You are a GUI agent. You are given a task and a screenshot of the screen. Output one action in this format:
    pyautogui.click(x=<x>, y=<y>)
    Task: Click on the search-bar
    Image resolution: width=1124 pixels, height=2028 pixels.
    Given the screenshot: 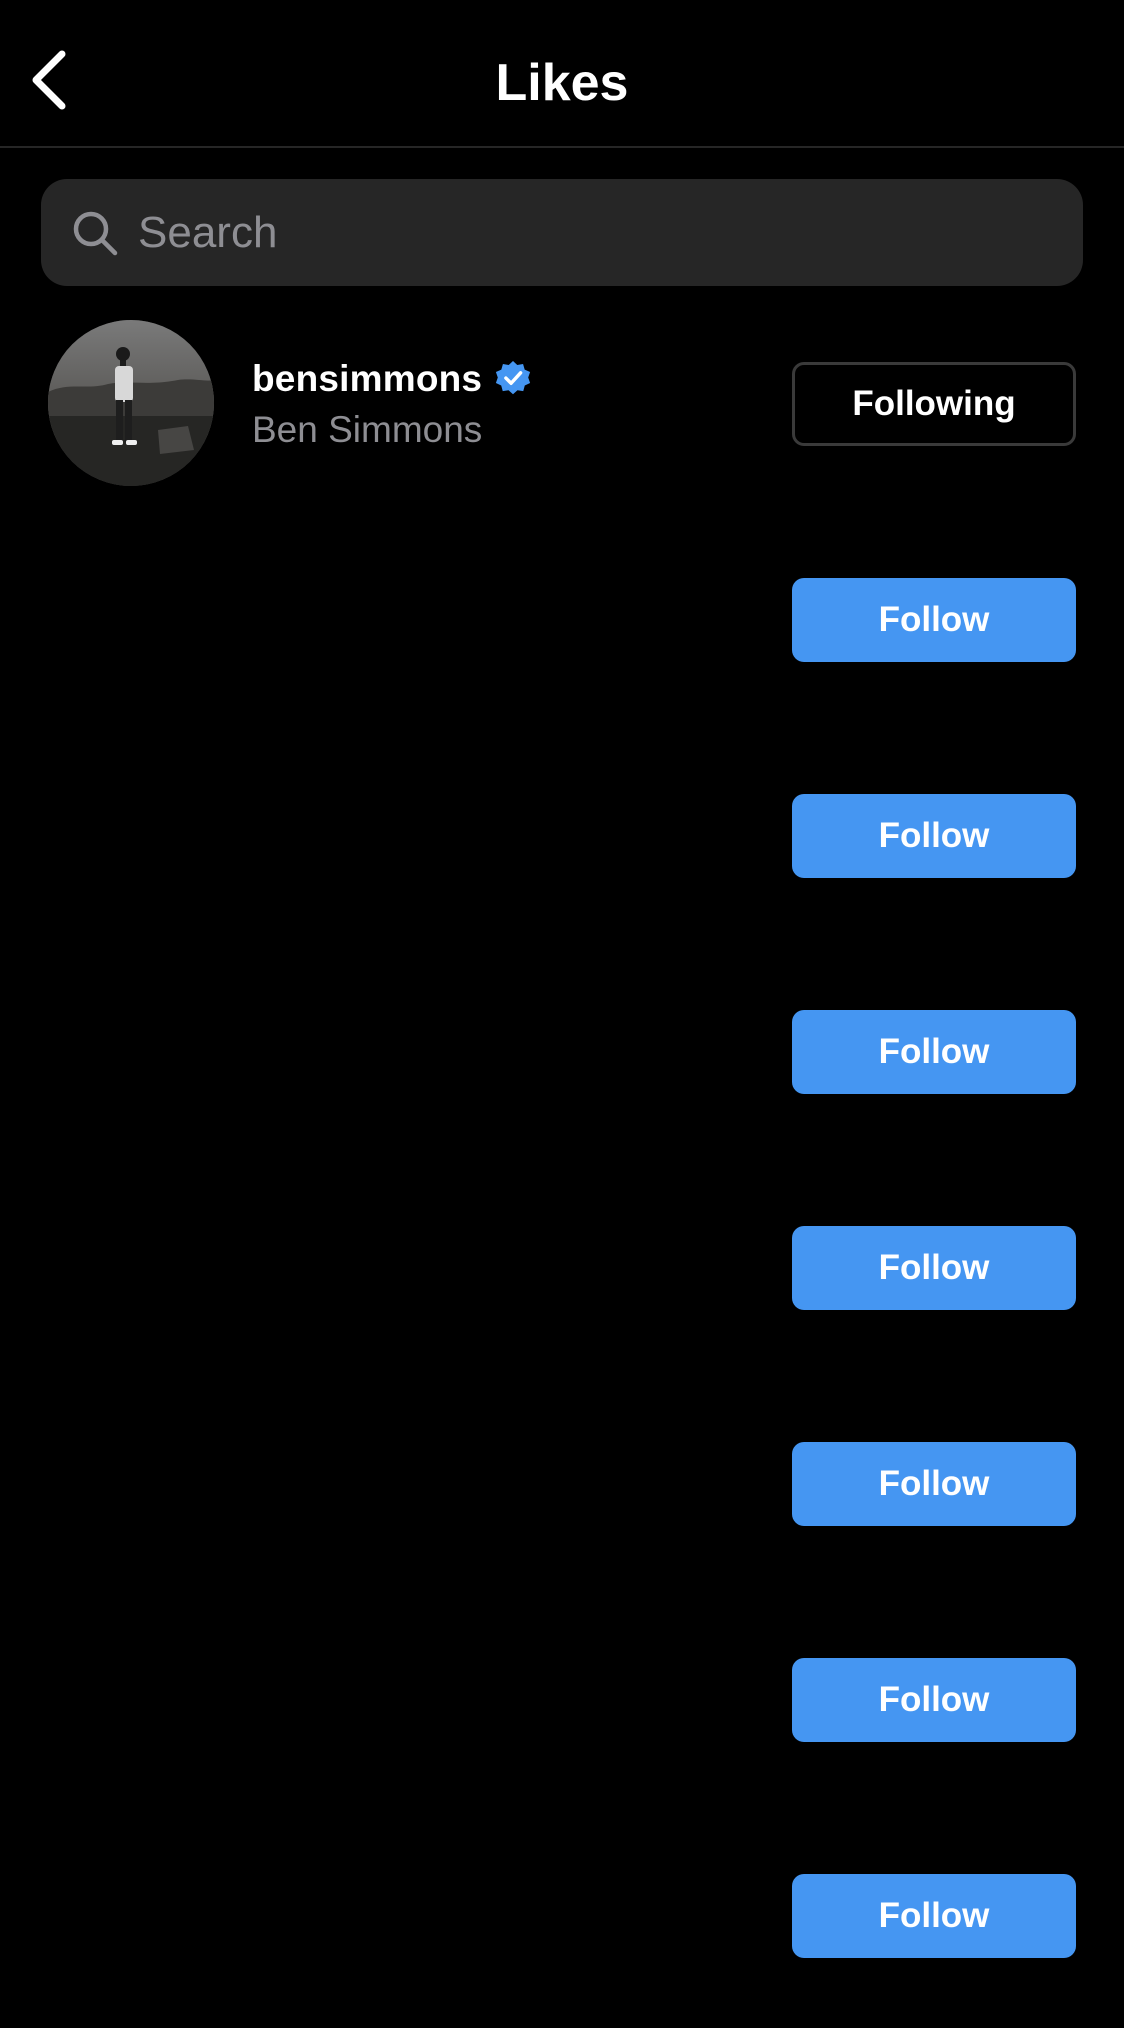 What is the action you would take?
    pyautogui.click(x=562, y=232)
    